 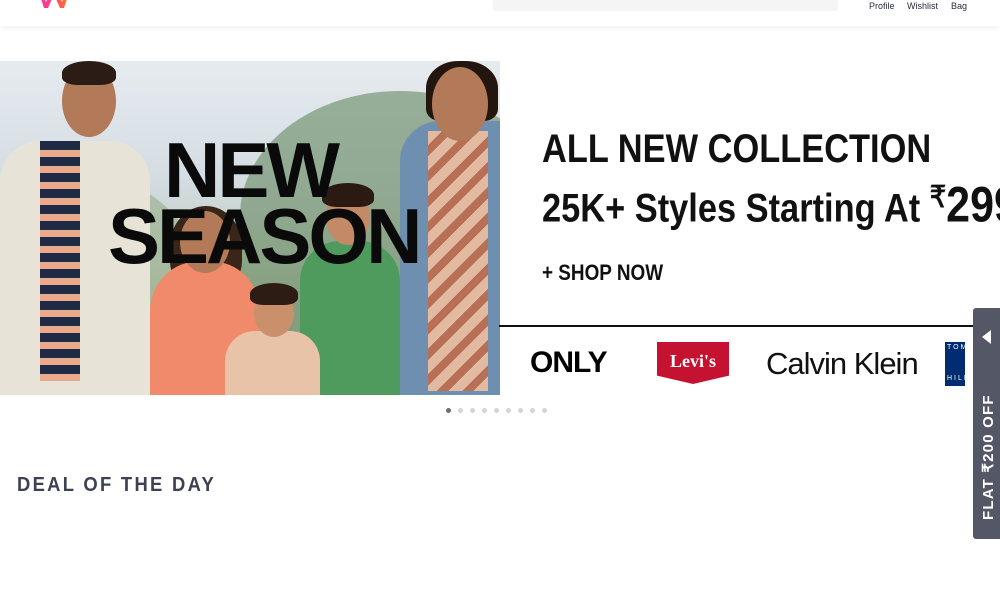 I want to click on bag-link: Bag, so click(x=959, y=6).